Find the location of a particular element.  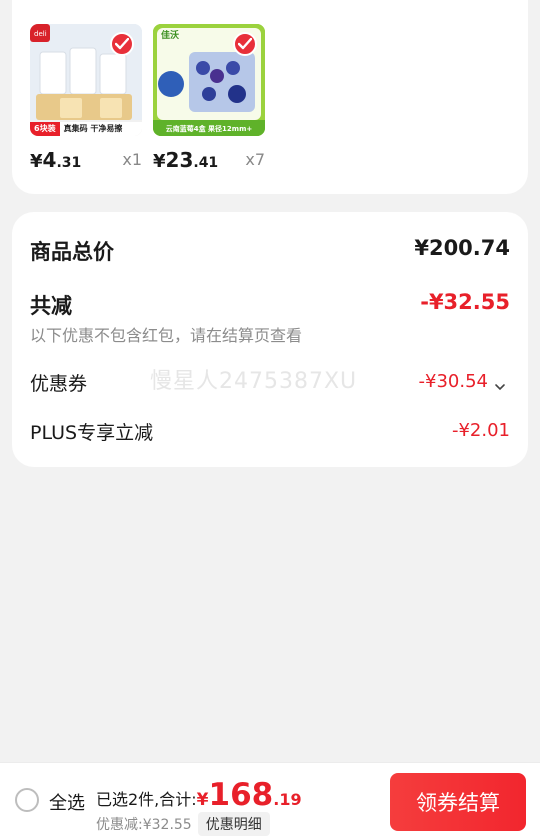

product-item: deli 6块装 真集码 干净易擦 ¥4.31 x1 is located at coordinates (86, 98).